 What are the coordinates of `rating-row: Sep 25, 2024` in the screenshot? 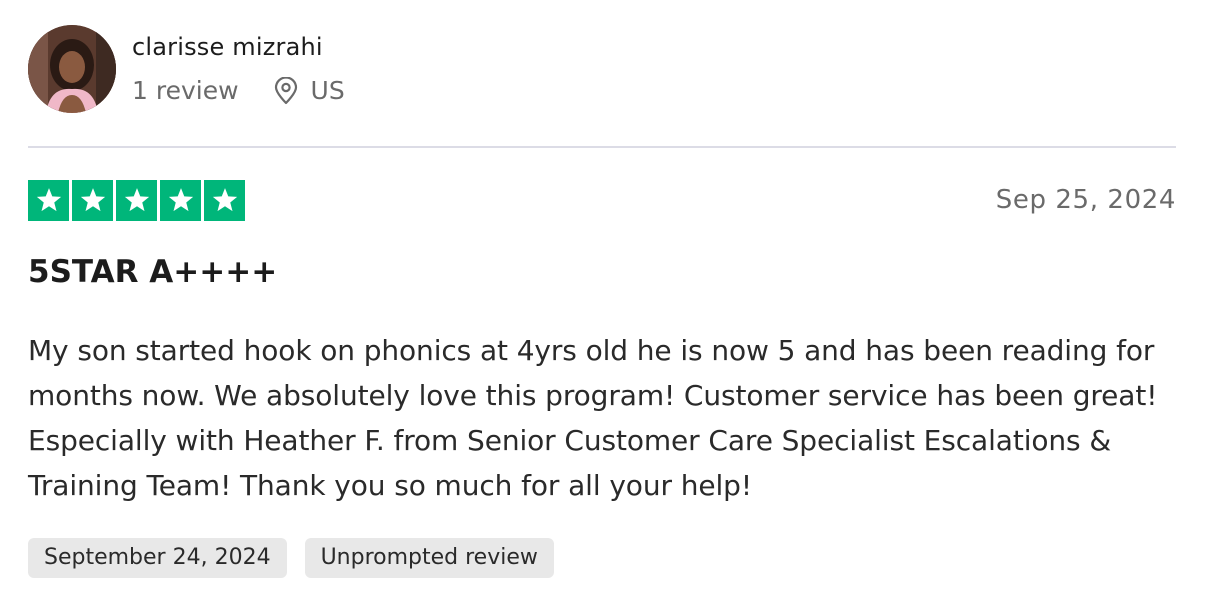 It's located at (602, 200).